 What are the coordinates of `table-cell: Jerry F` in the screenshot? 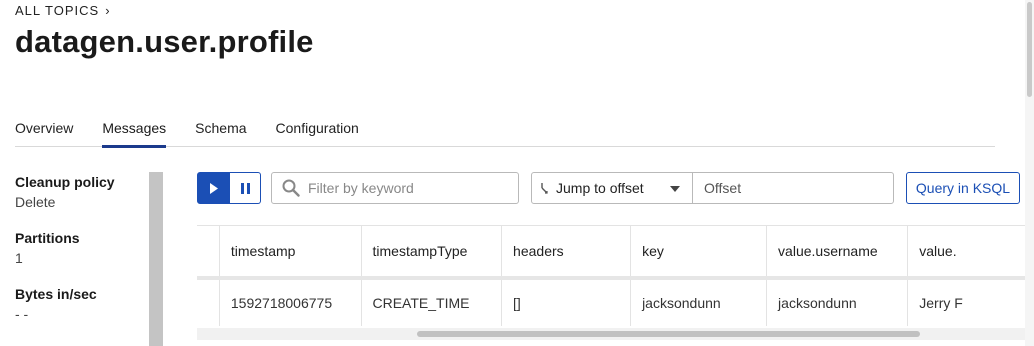 It's located at (970, 301).